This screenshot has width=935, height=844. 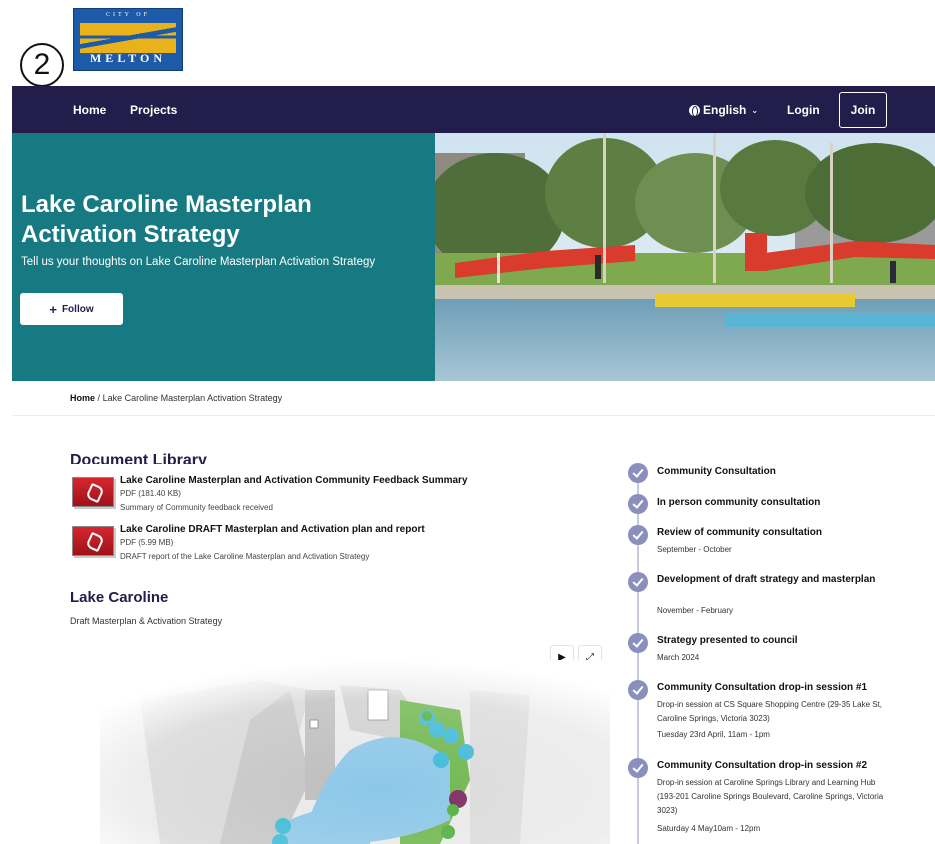 What do you see at coordinates (119, 597) in the screenshot?
I see `lake-caroline-heading: Lake Caroline` at bounding box center [119, 597].